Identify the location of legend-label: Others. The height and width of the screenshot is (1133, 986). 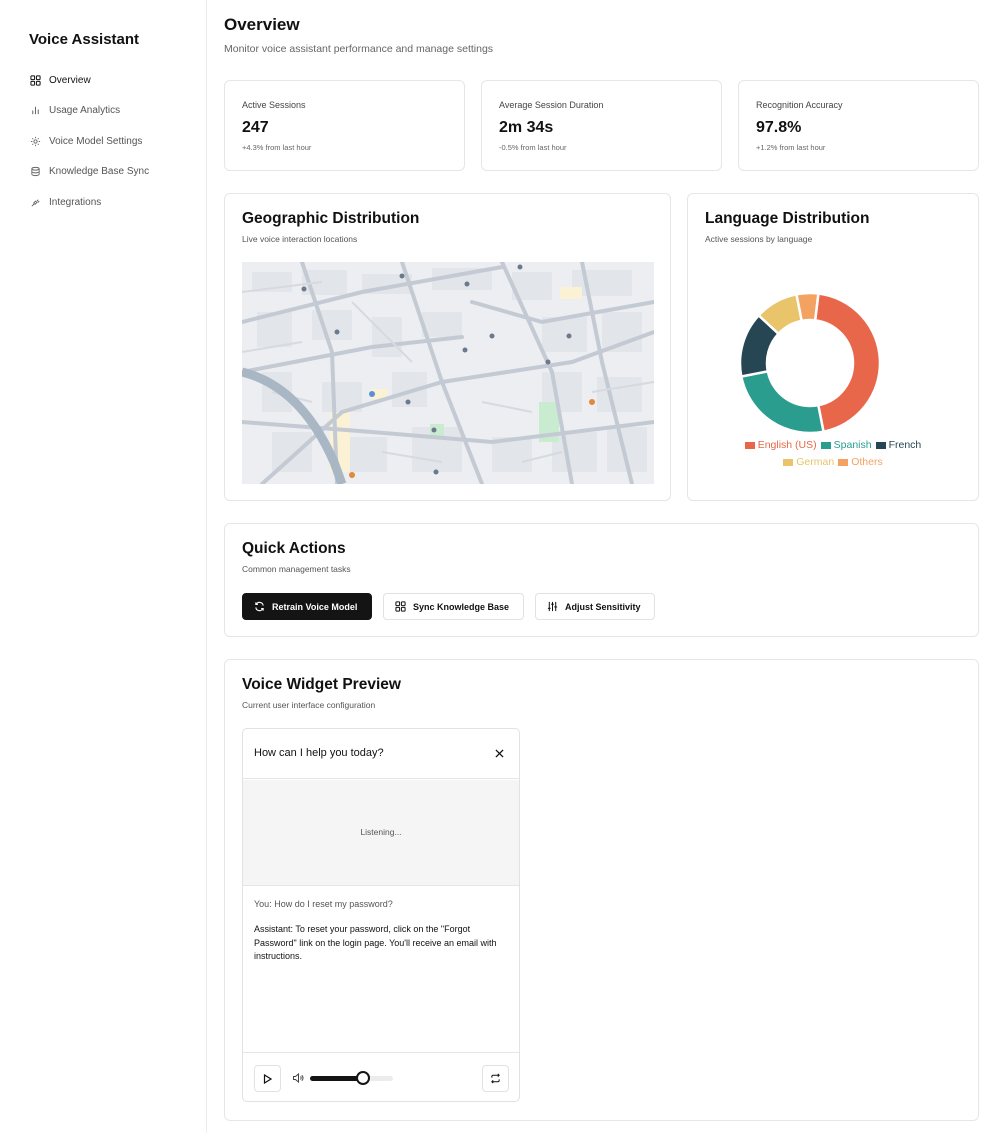
(867, 462).